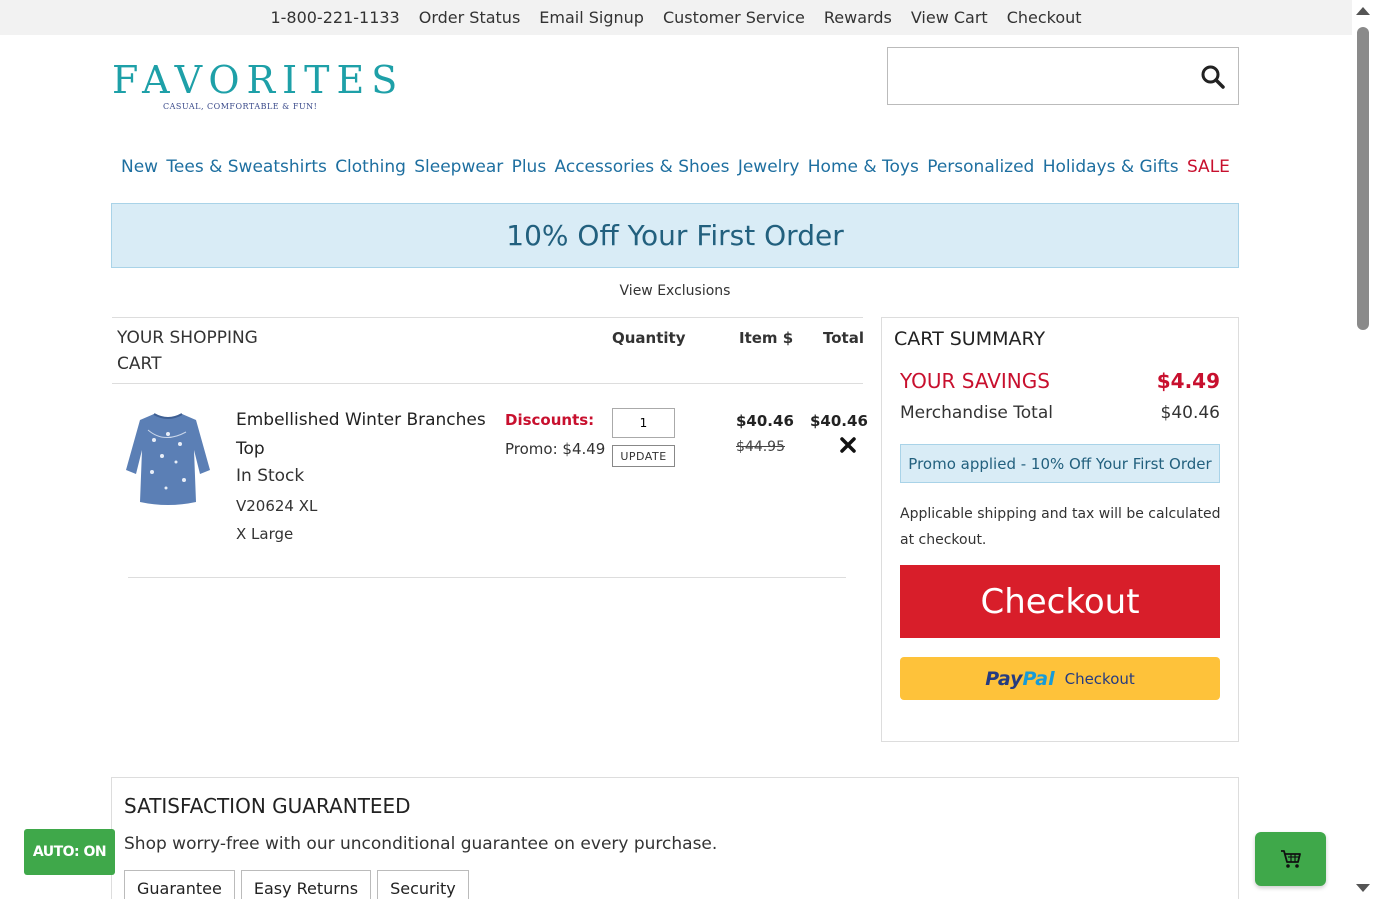 This screenshot has width=1373, height=899. What do you see at coordinates (1208, 169) in the screenshot?
I see `nav-sale: SALE` at bounding box center [1208, 169].